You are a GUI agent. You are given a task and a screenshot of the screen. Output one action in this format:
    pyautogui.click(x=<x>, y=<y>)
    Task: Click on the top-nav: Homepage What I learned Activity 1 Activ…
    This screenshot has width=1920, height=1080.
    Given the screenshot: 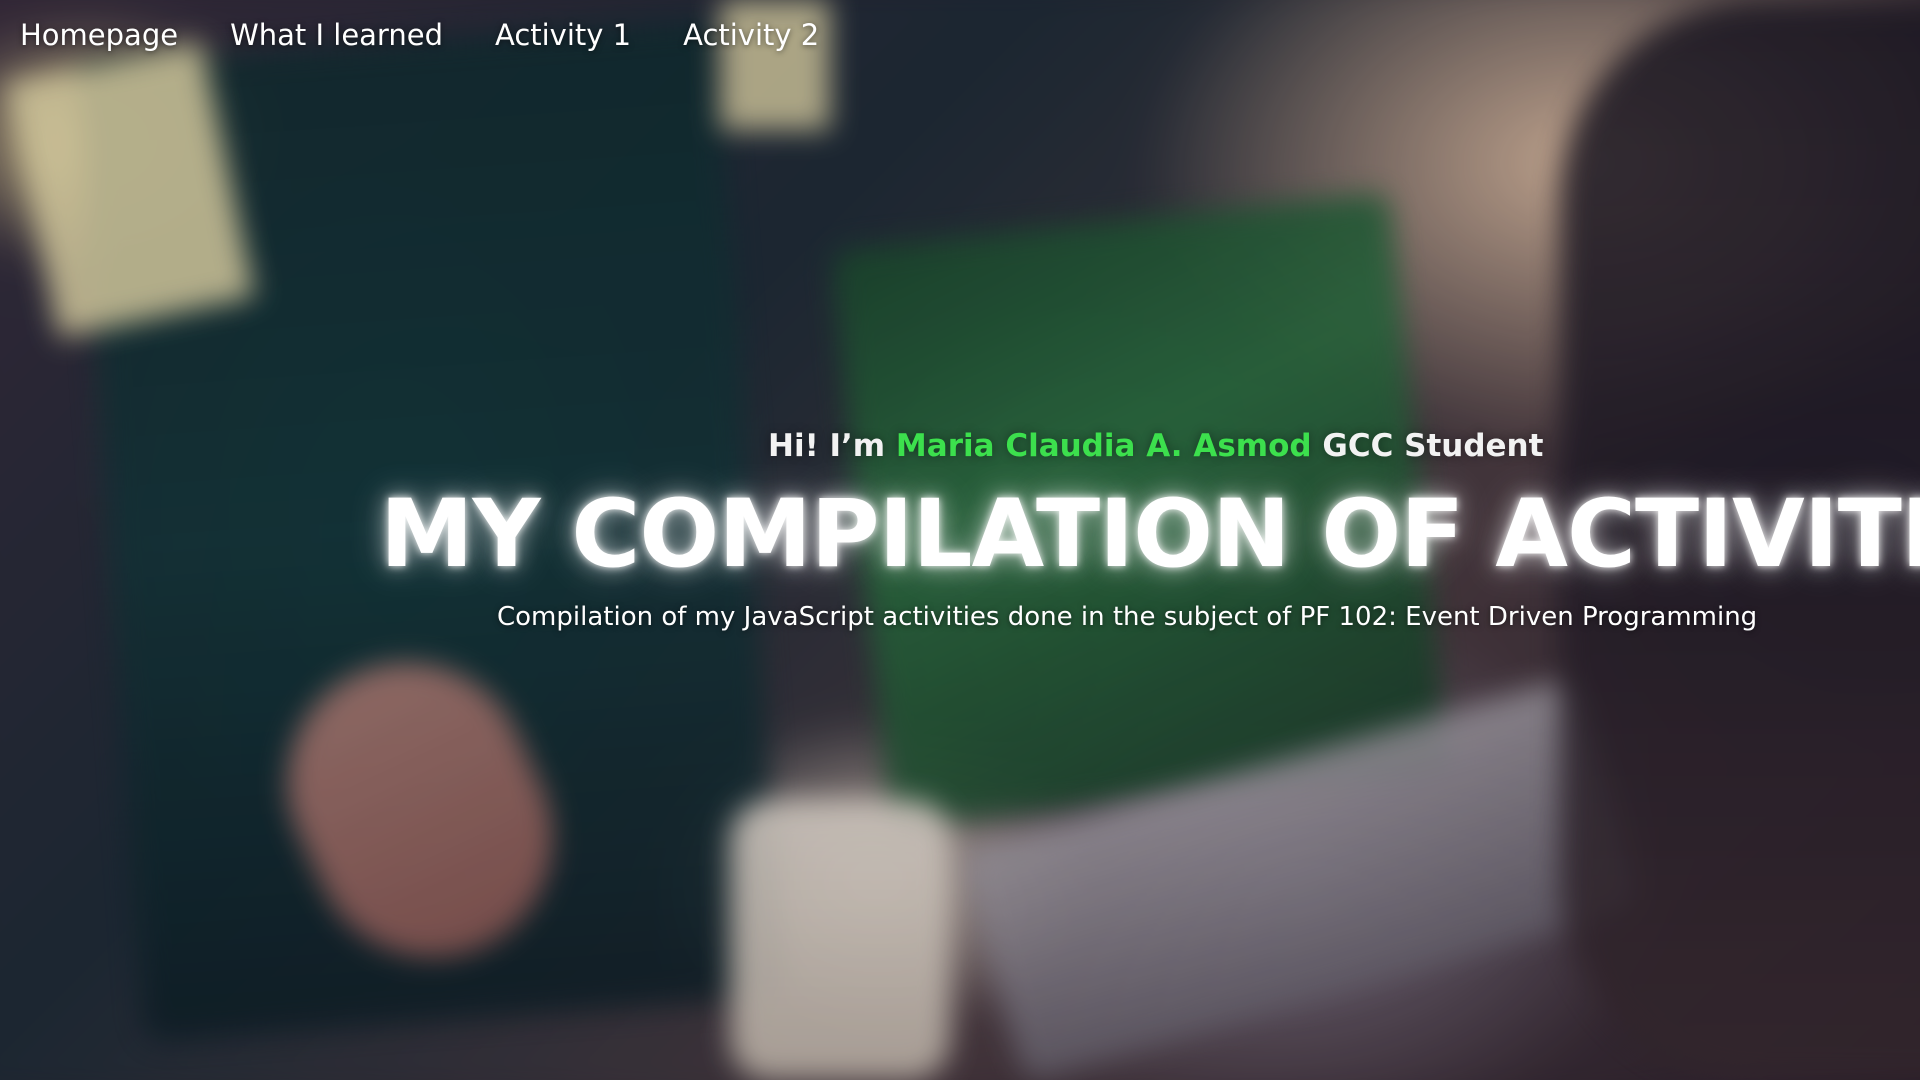 What is the action you would take?
    pyautogui.click(x=419, y=35)
    